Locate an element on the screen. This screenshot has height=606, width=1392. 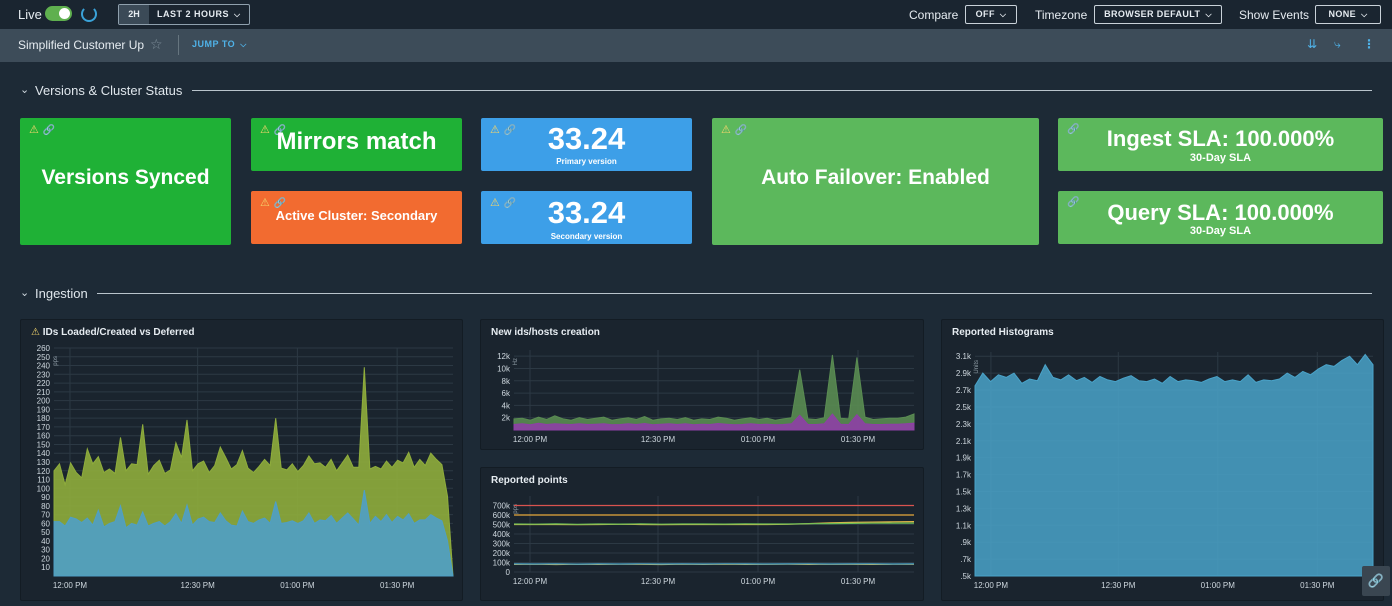
compare-dropdown: OFF ⌵ is located at coordinates (991, 14).